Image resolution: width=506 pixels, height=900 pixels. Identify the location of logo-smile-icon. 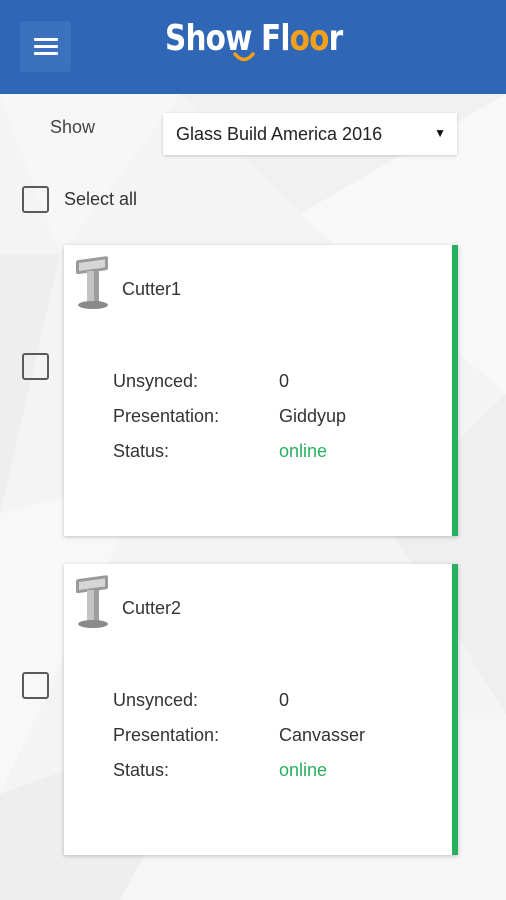
(244, 57).